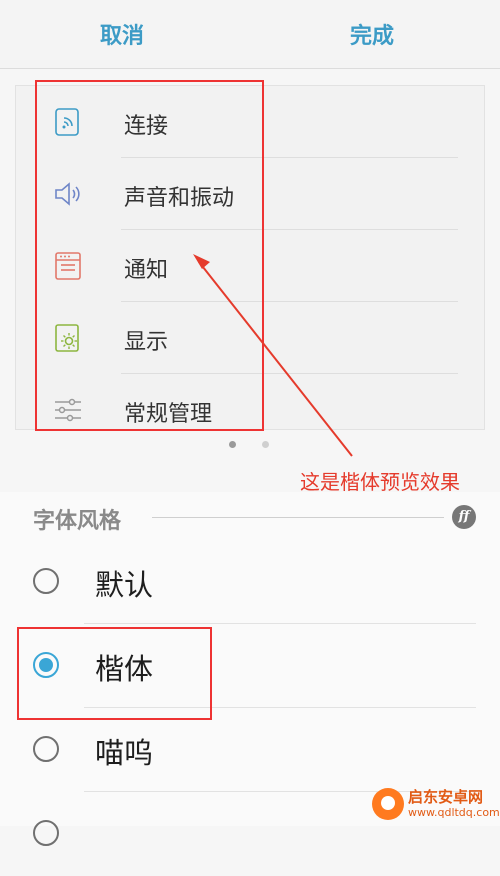 The image size is (500, 876). What do you see at coordinates (250, 34) in the screenshot?
I see `top-action-bar: 取消 完成` at bounding box center [250, 34].